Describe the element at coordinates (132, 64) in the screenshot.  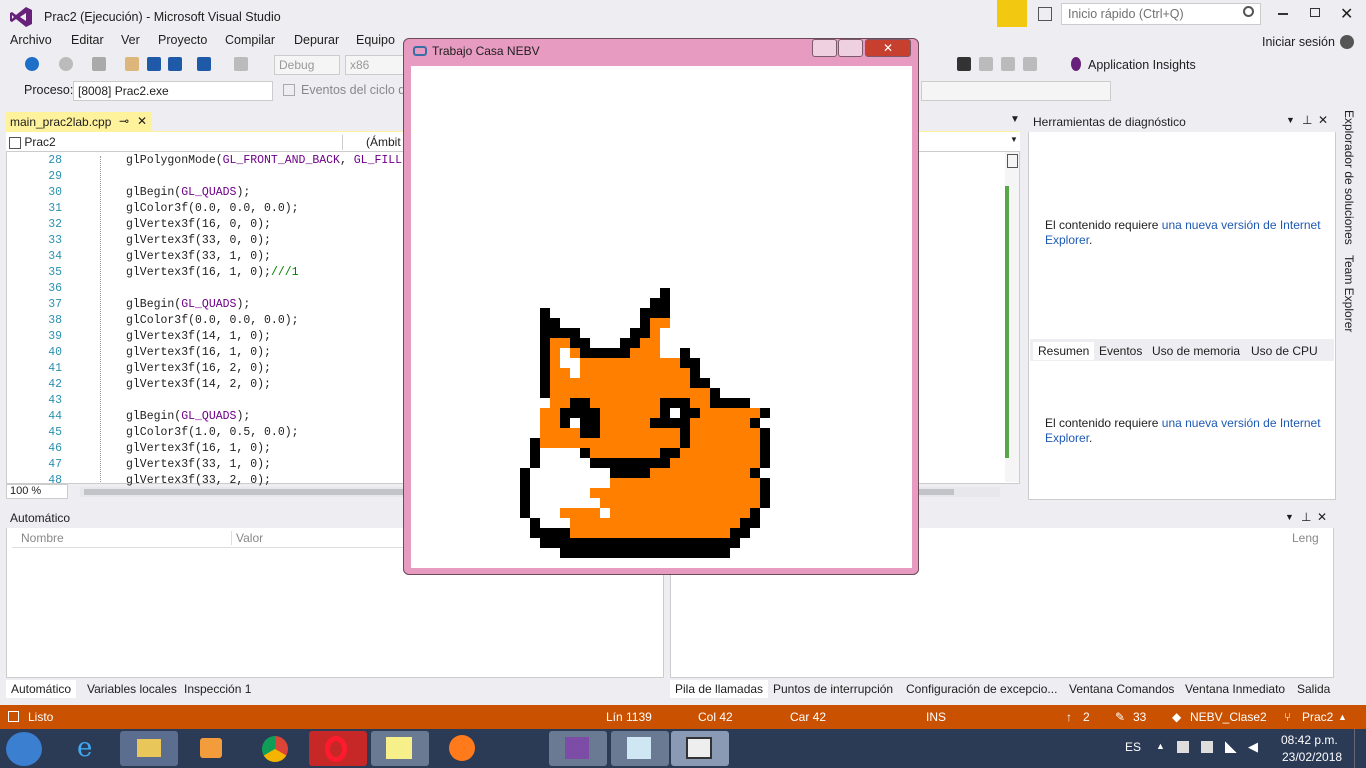
I see `open-folder-icon` at that location.